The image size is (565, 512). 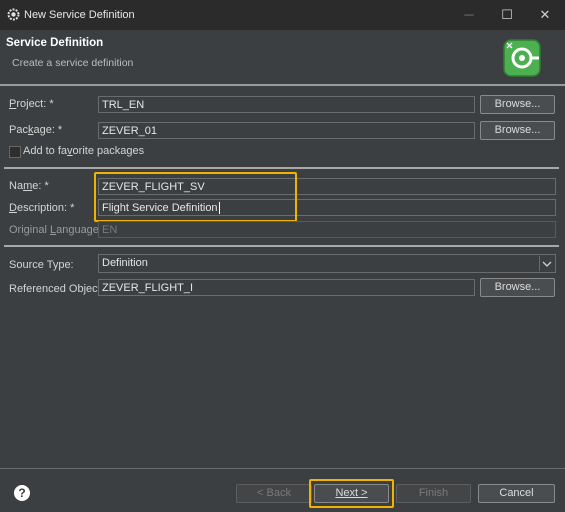 What do you see at coordinates (327, 263) in the screenshot?
I see `source-type-select: Definition` at bounding box center [327, 263].